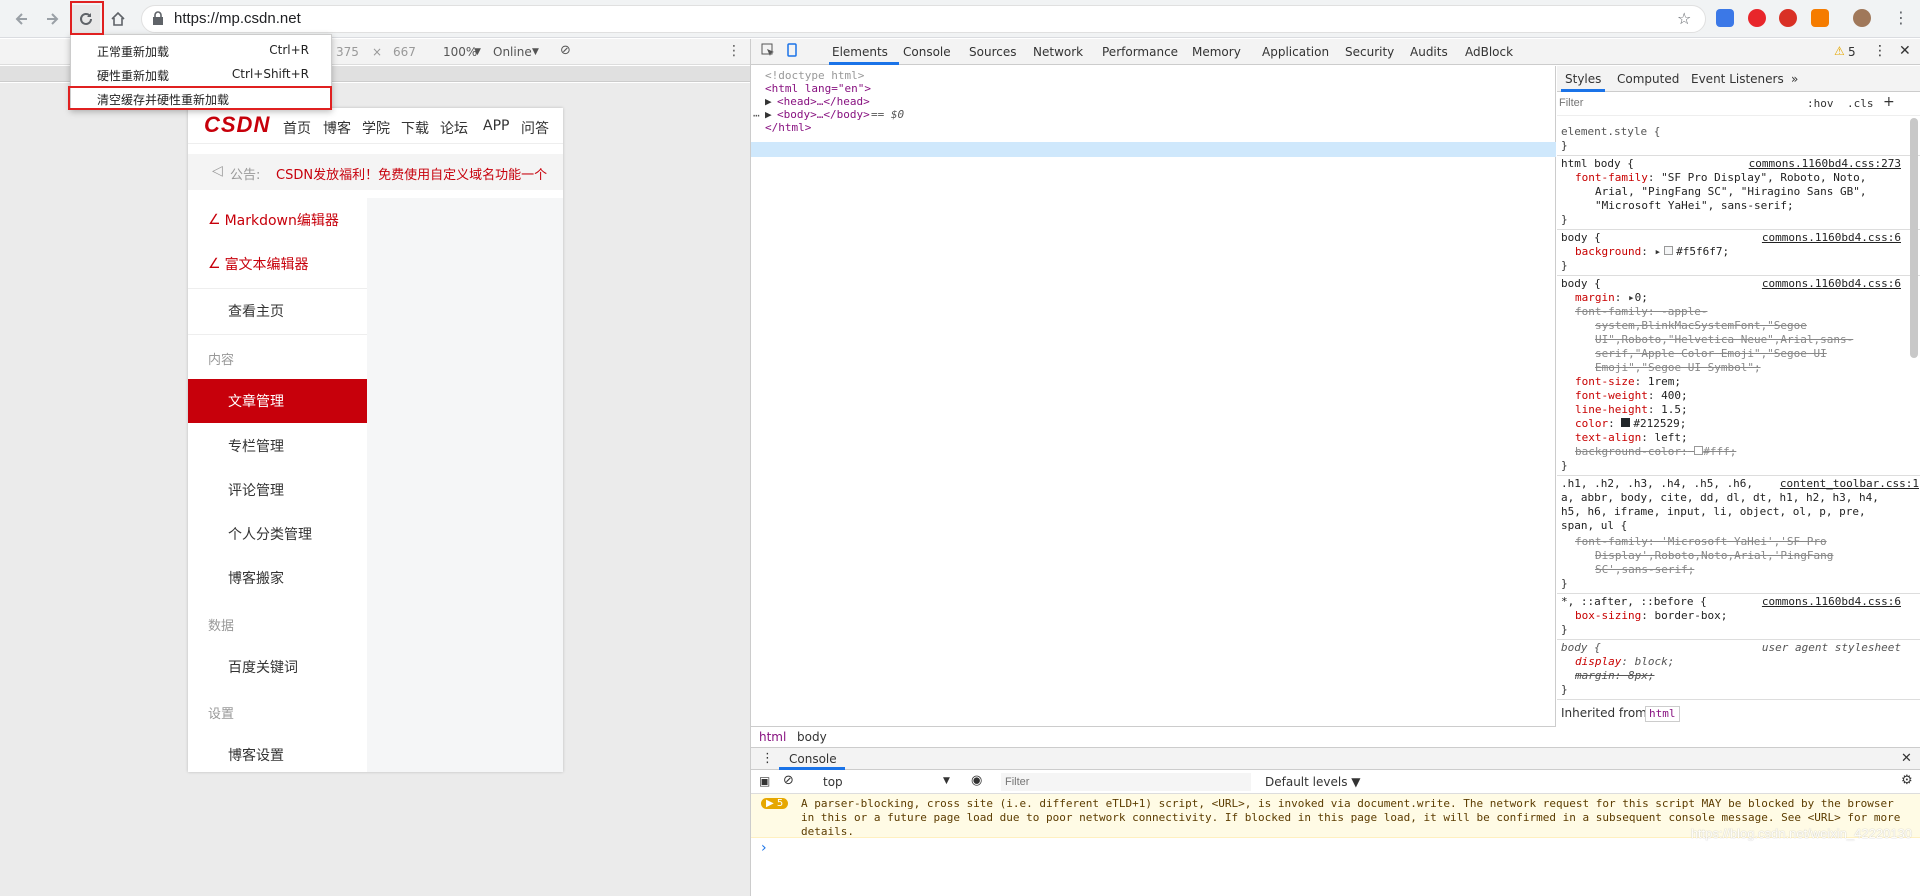 The height and width of the screenshot is (896, 1920). Describe the element at coordinates (1126, 782) in the screenshot. I see `console-filter-input` at that location.